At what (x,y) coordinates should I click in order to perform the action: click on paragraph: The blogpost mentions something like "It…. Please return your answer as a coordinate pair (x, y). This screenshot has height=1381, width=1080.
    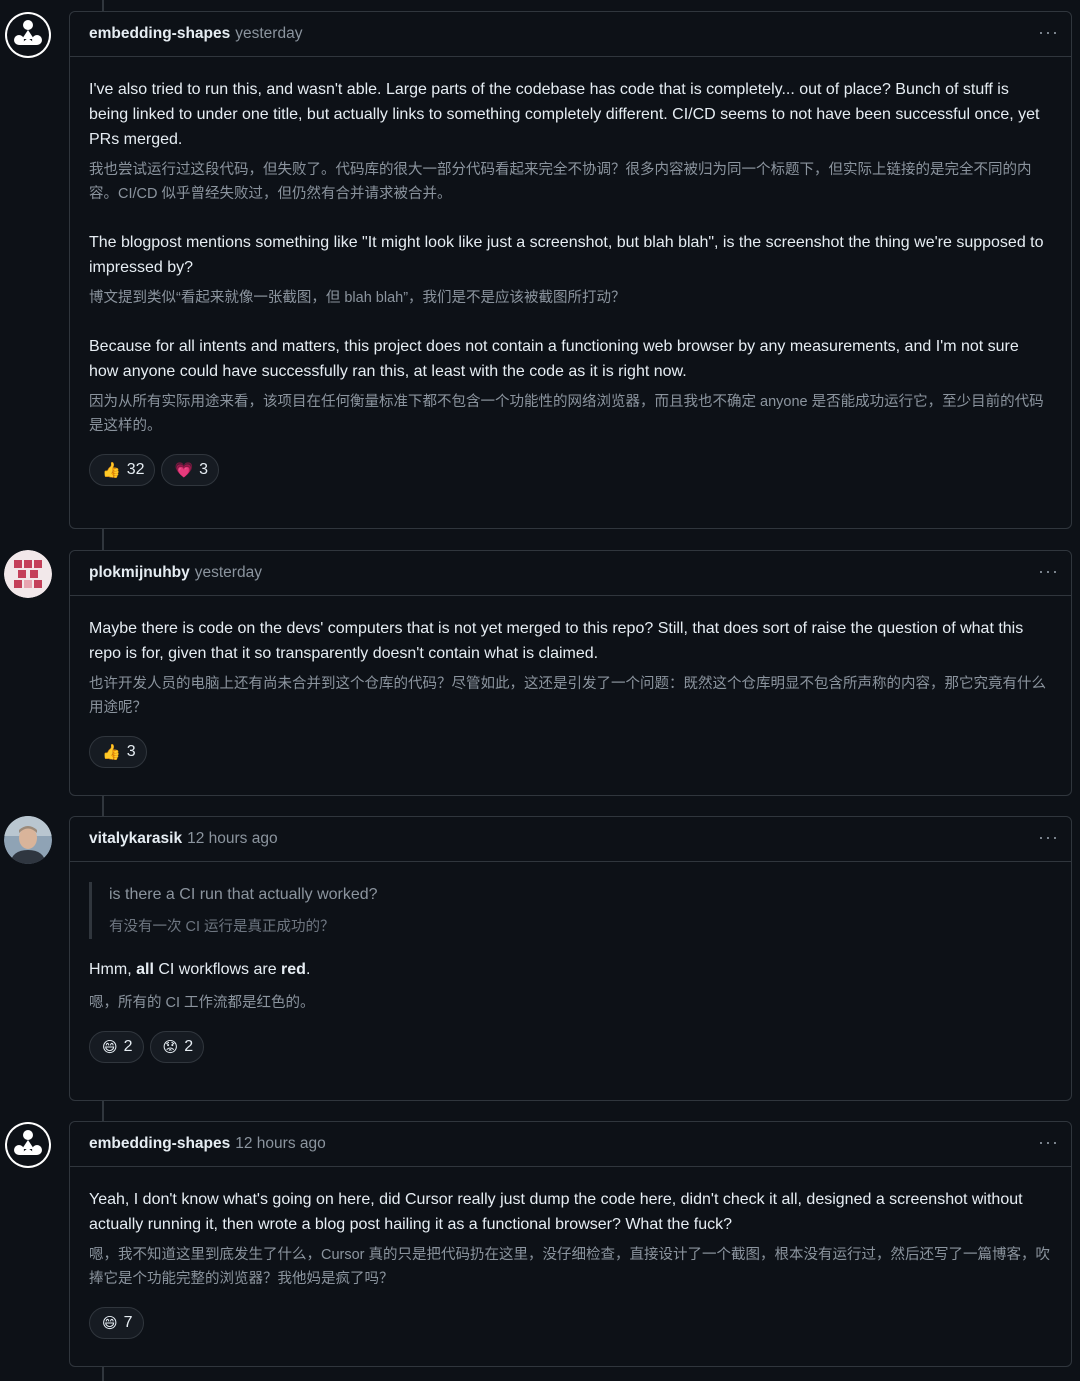
    Looking at the image, I should click on (570, 270).